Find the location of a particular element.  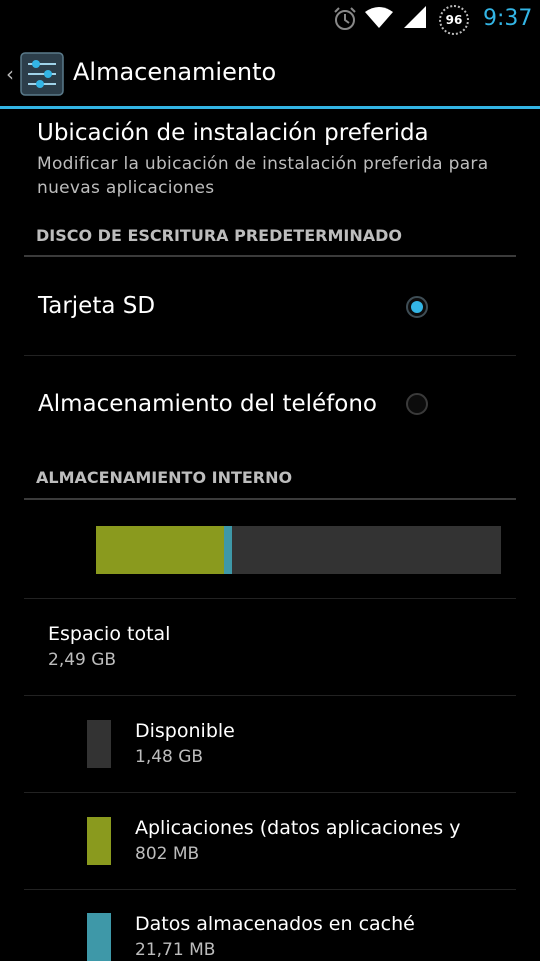

section-header-internal-storage: ALMACENAMIENTO INTERNO is located at coordinates (164, 477).